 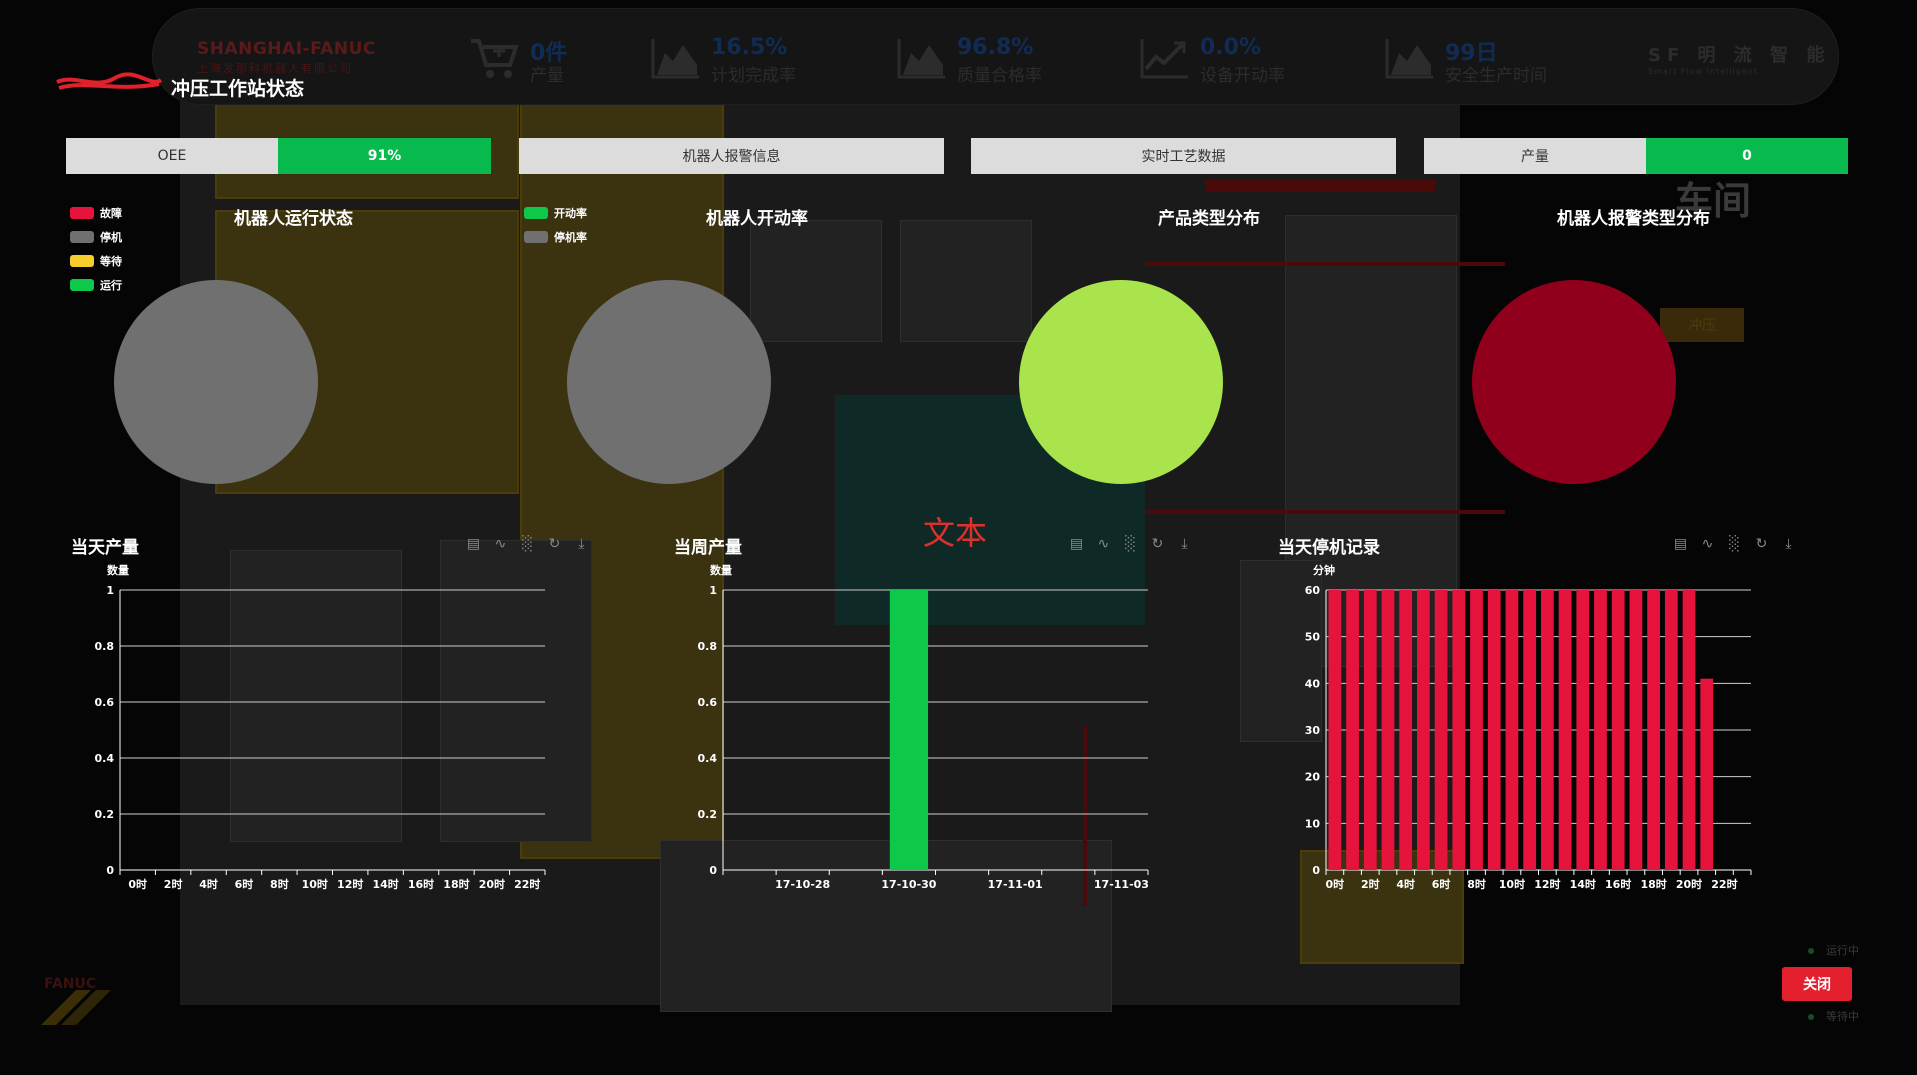 I want to click on y-tick-label: 0.6, so click(x=105, y=702).